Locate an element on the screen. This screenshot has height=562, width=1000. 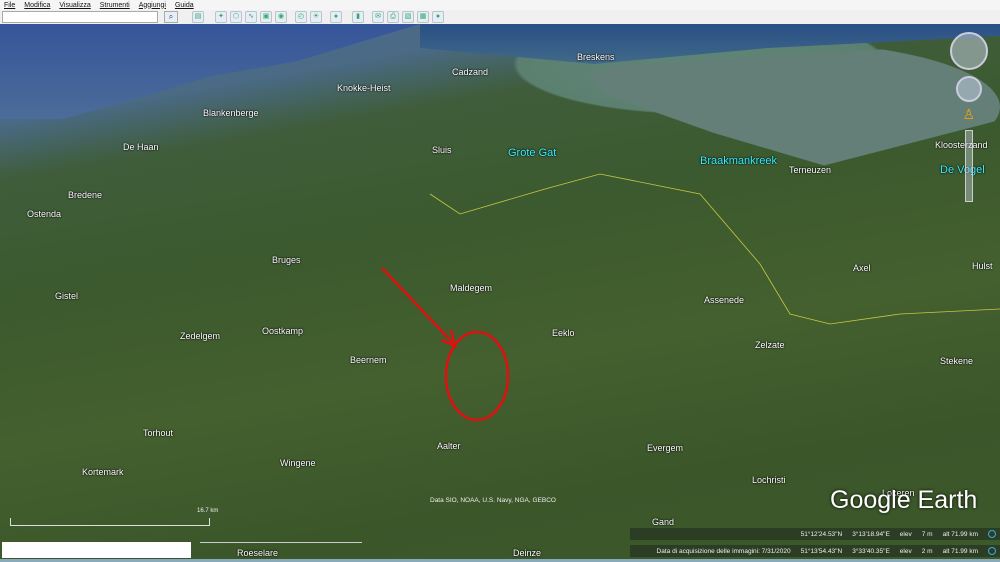
look-joystick is located at coordinates (969, 51).